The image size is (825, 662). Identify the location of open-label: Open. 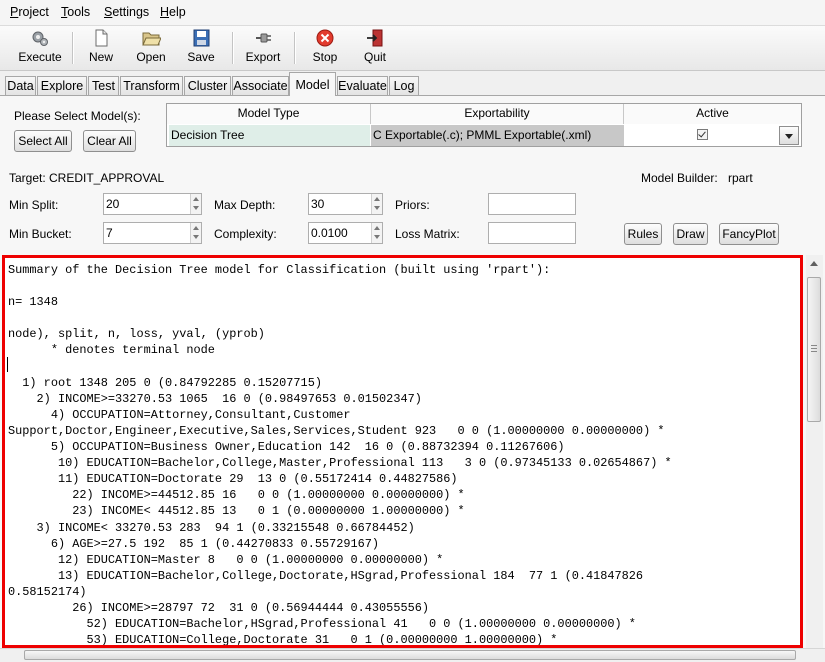
(151, 57).